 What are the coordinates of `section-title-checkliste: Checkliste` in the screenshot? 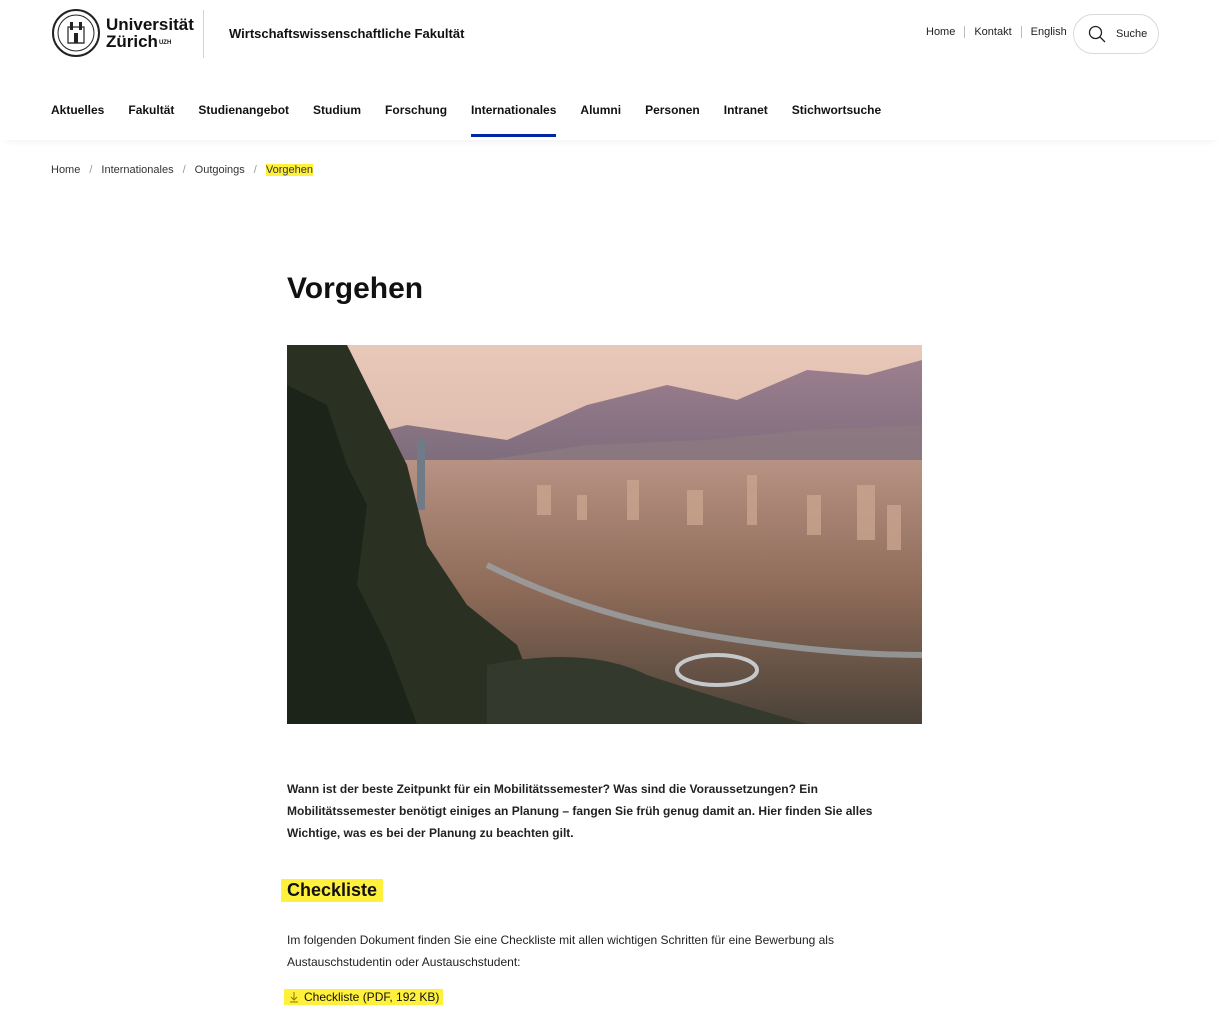 It's located at (332, 890).